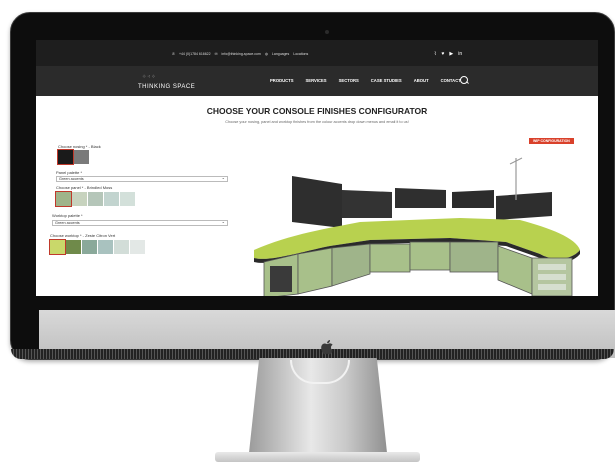 The image size is (615, 462). What do you see at coordinates (451, 80) in the screenshot?
I see `nav-contact: CONTACT` at bounding box center [451, 80].